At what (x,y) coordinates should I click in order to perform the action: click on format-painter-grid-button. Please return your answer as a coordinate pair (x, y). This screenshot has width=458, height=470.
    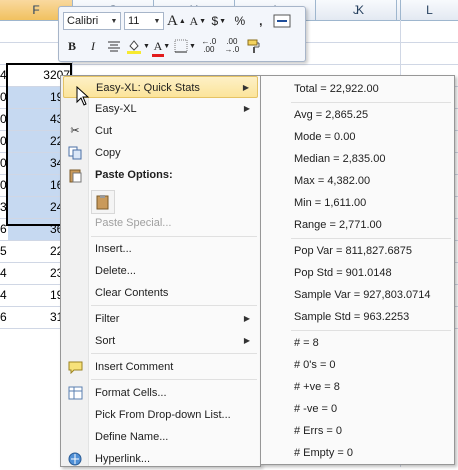
    Looking at the image, I should click on (282, 21).